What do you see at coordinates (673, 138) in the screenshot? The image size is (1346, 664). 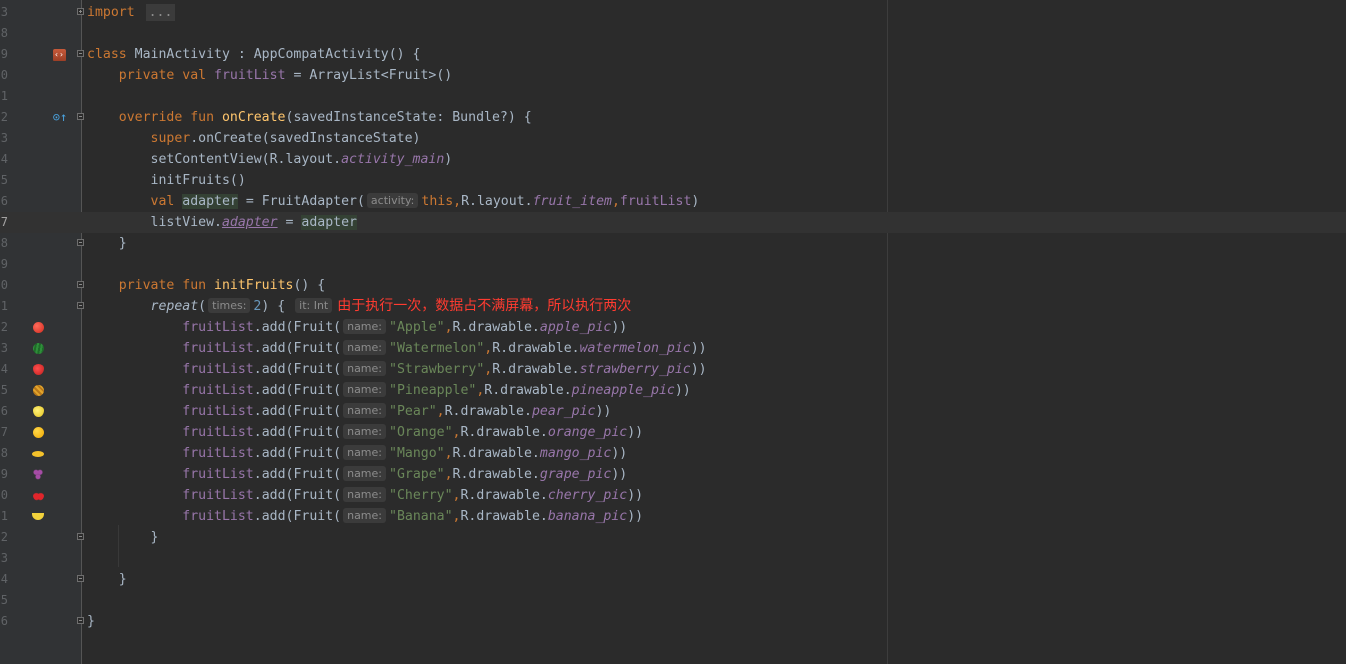 I see `code-line: 3 super.onCreate(savedInstanceState)` at bounding box center [673, 138].